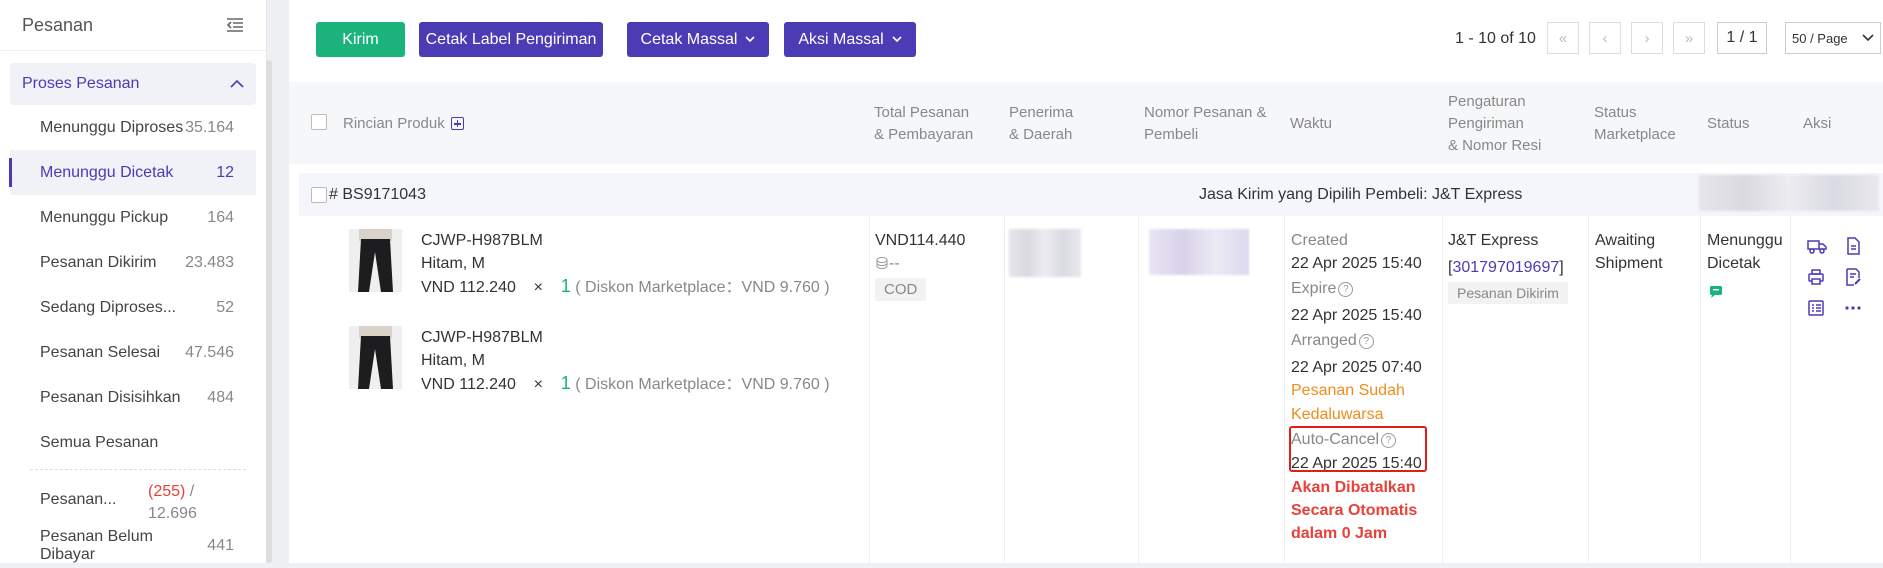 This screenshot has width=1883, height=568. I want to click on redacted-recipient, so click(1045, 253).